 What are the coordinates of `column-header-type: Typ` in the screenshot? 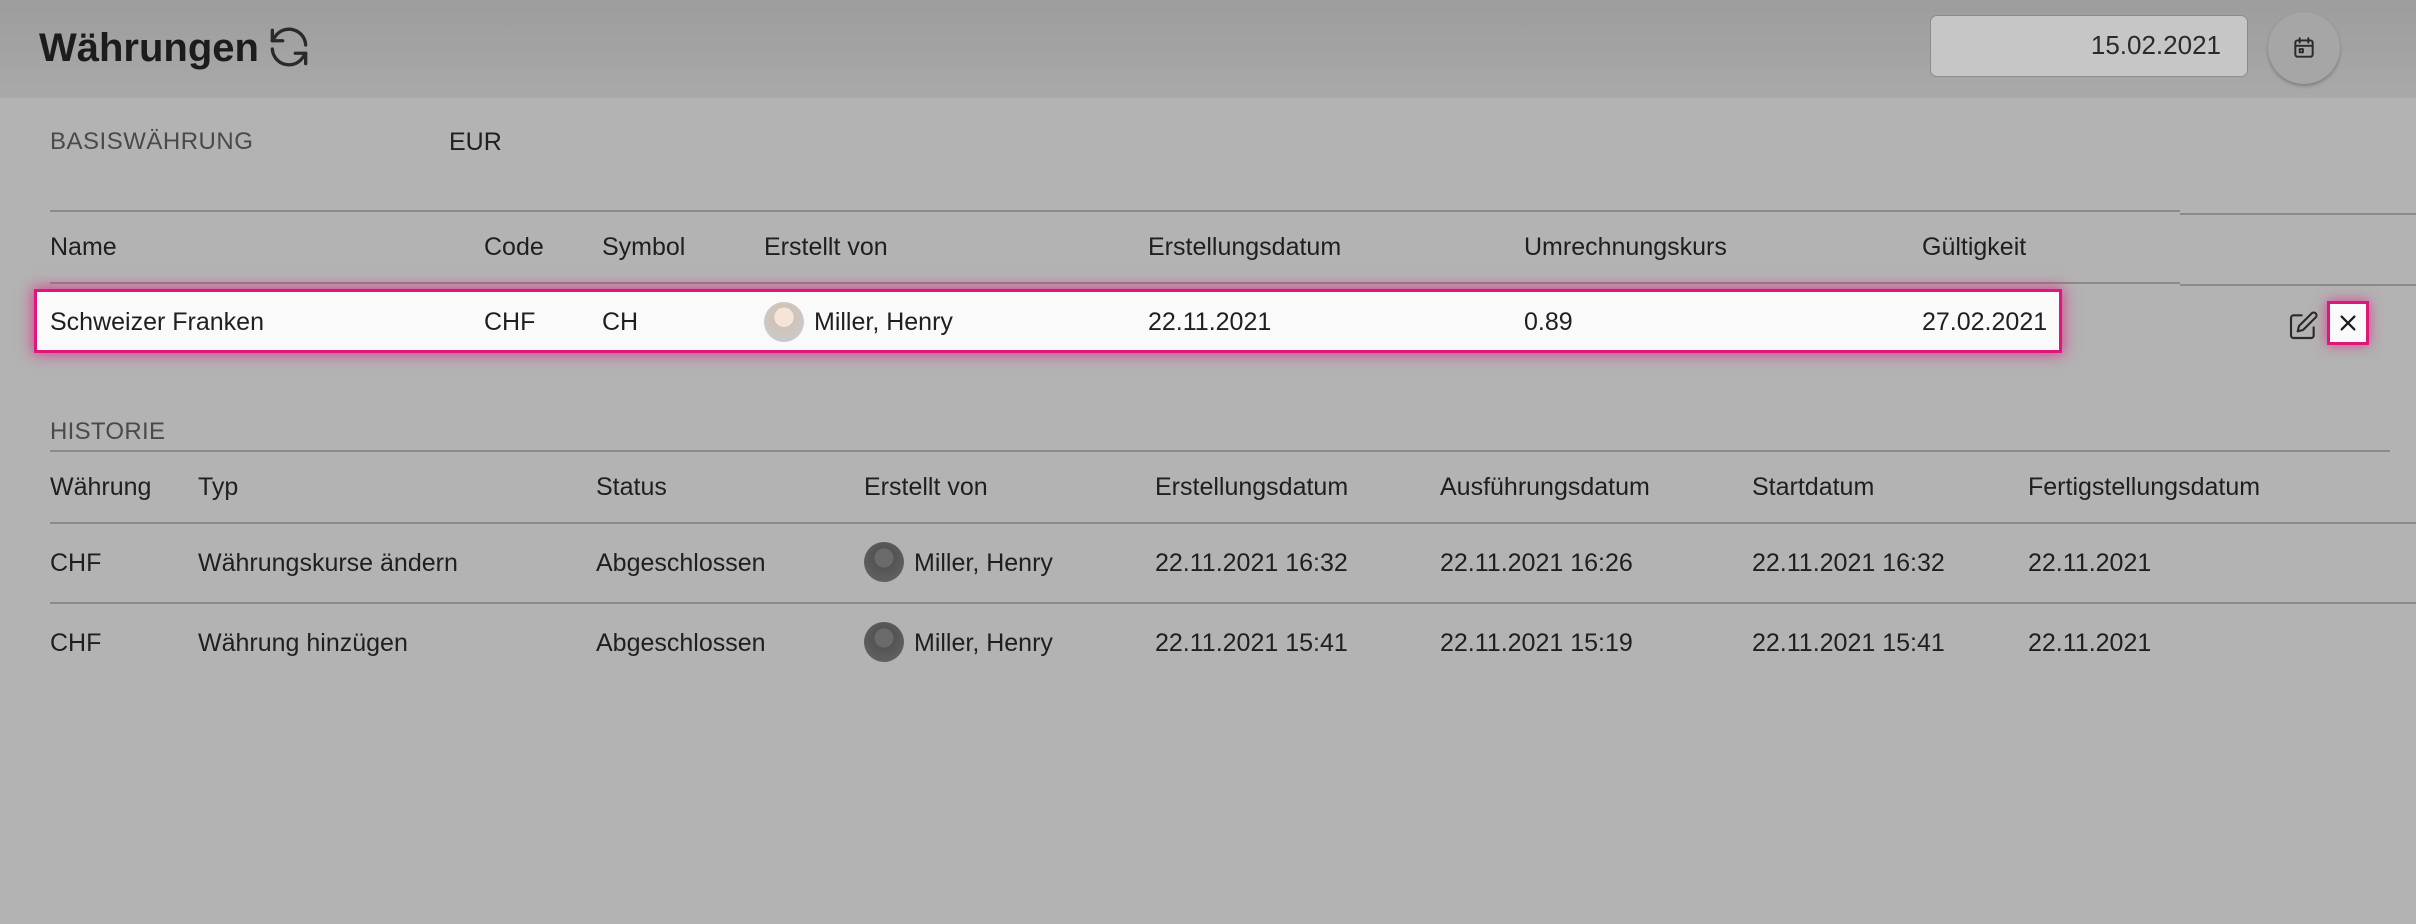 It's located at (218, 487).